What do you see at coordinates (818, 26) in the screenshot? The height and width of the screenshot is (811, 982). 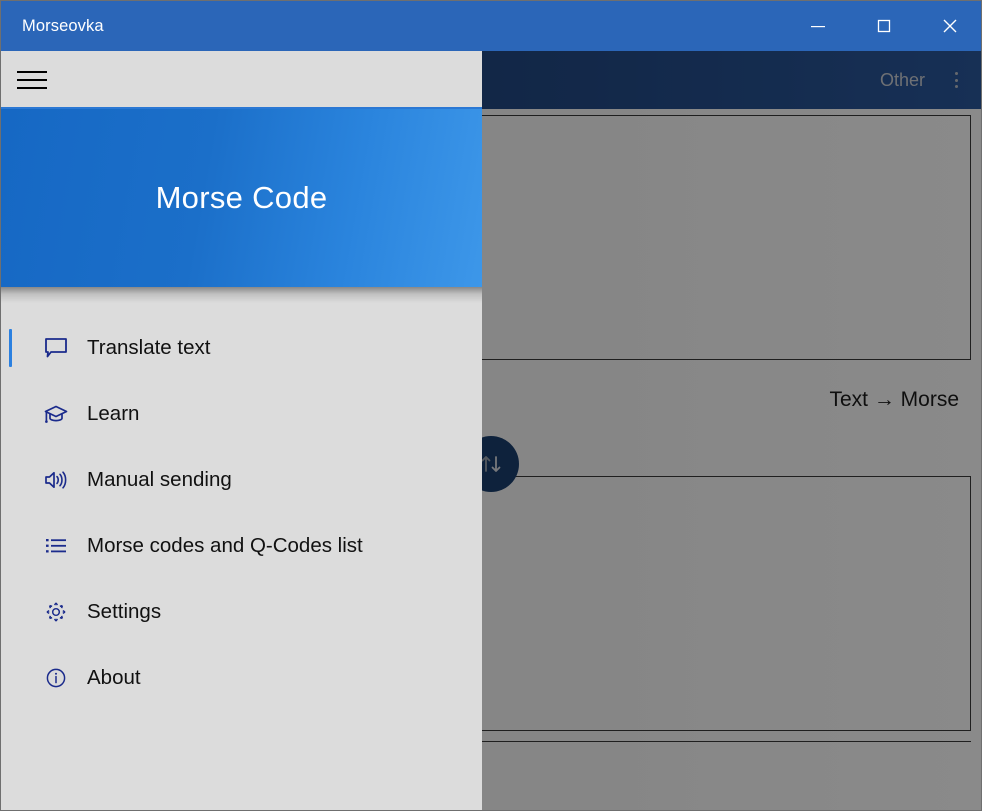 I see `minimize-button` at bounding box center [818, 26].